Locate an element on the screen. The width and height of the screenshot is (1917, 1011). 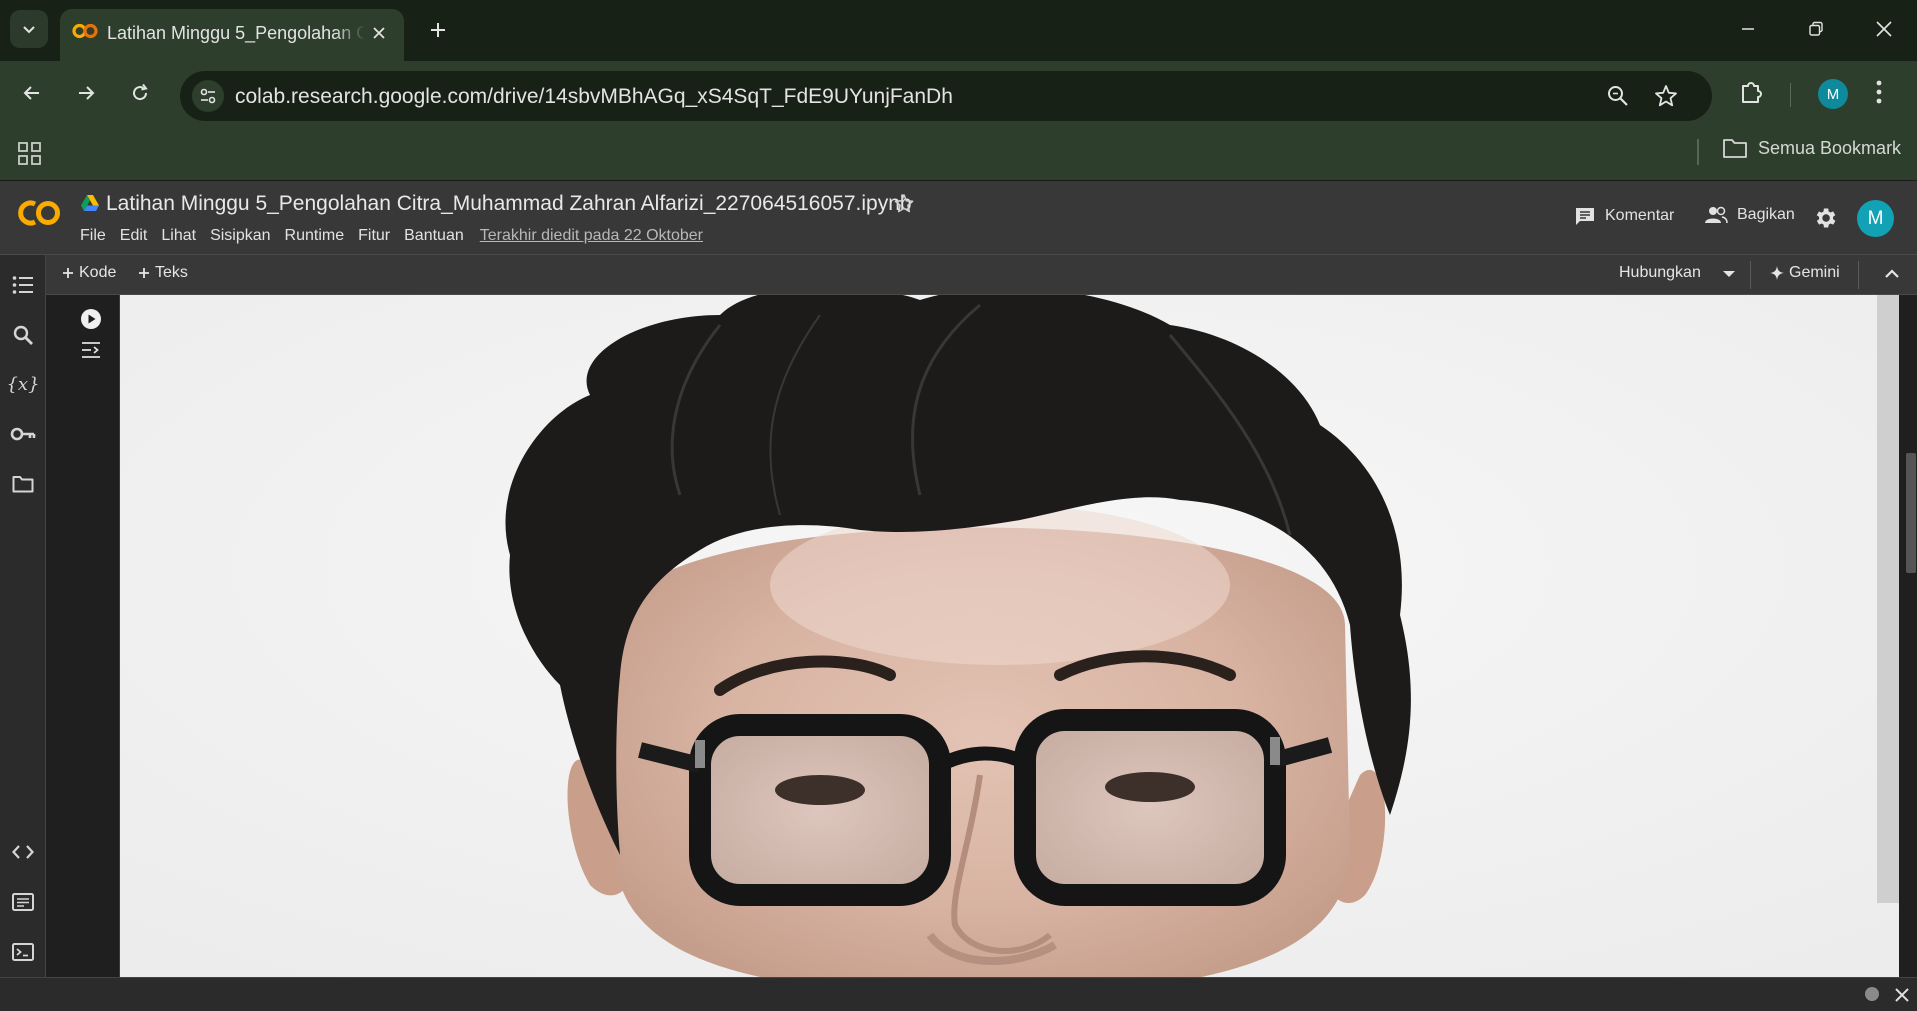
colab-status-bar is located at coordinates (958, 994).